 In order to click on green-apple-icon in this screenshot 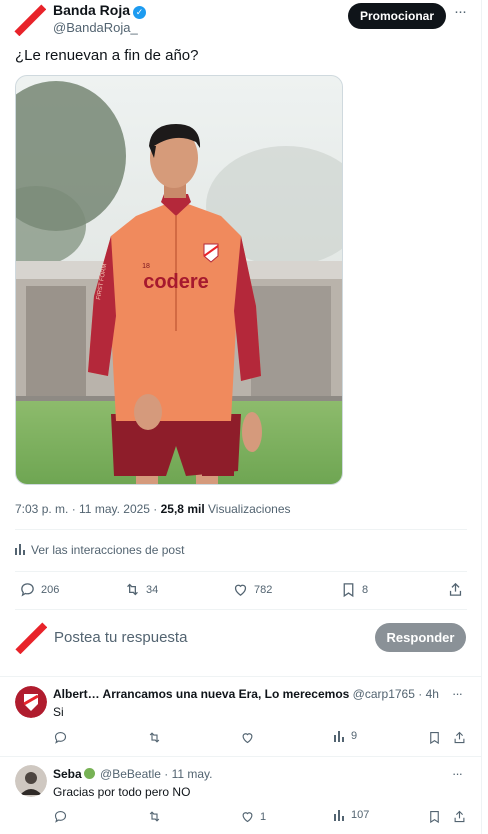, I will do `click(89, 773)`.